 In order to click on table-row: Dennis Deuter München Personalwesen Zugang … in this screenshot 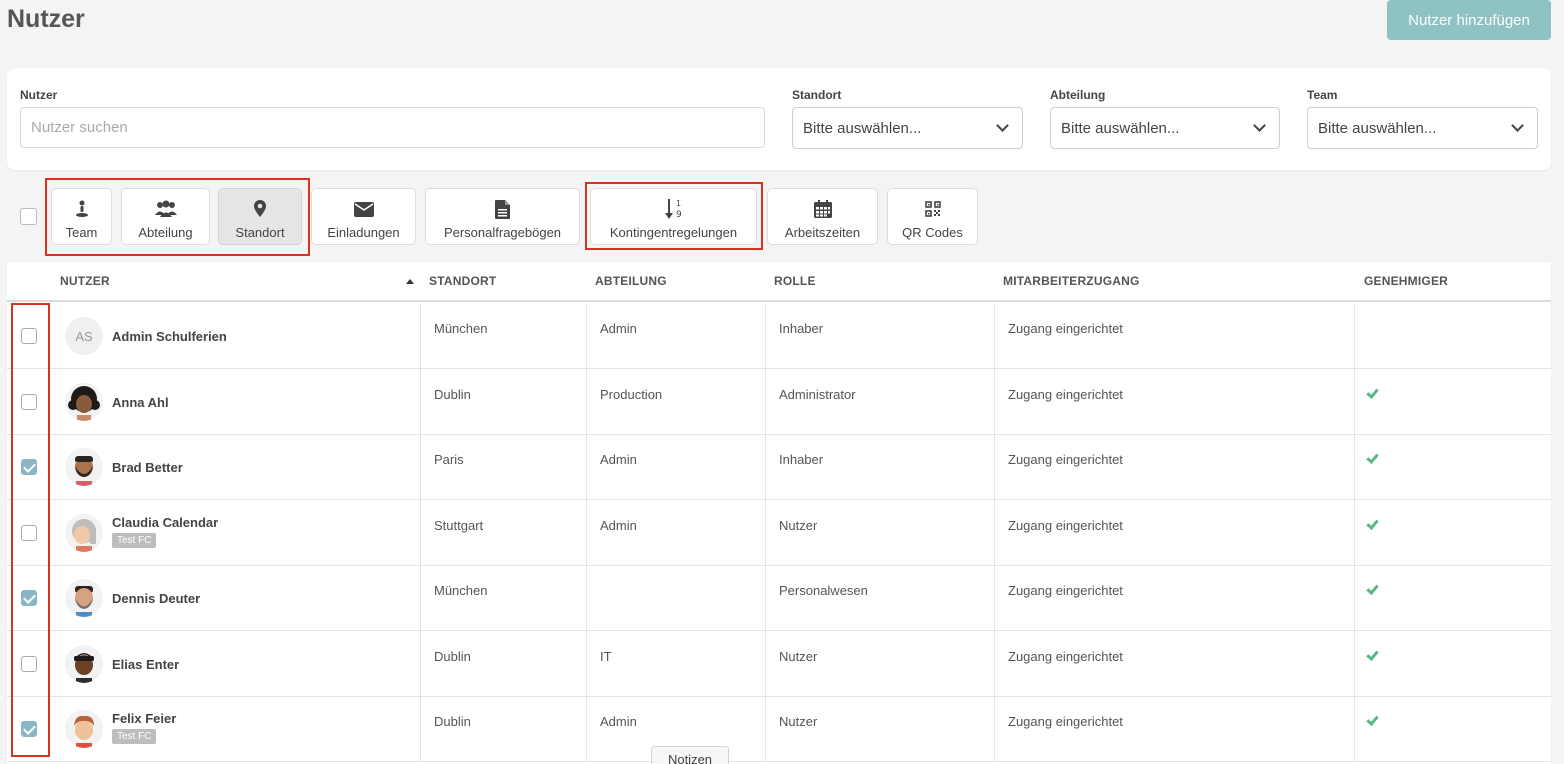, I will do `click(779, 598)`.